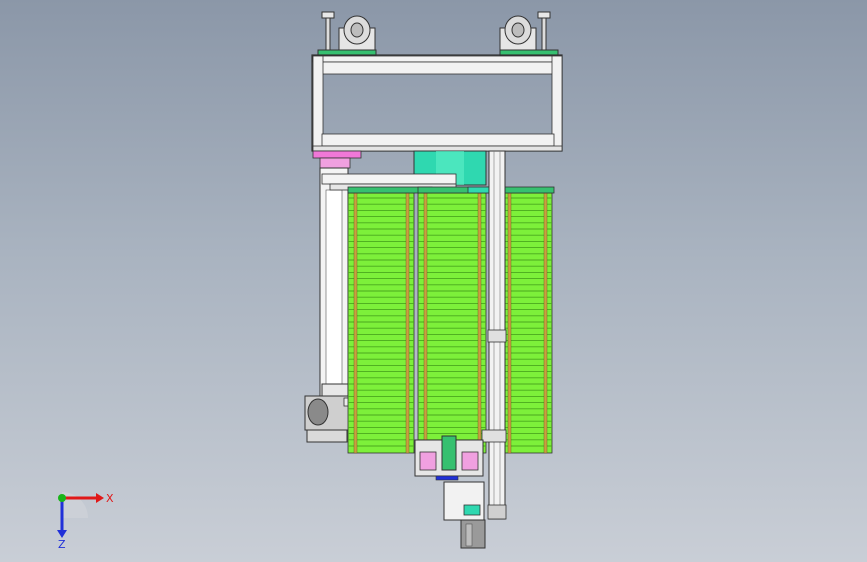  What do you see at coordinates (450, 492) in the screenshot?
I see `bottom-gripper` at bounding box center [450, 492].